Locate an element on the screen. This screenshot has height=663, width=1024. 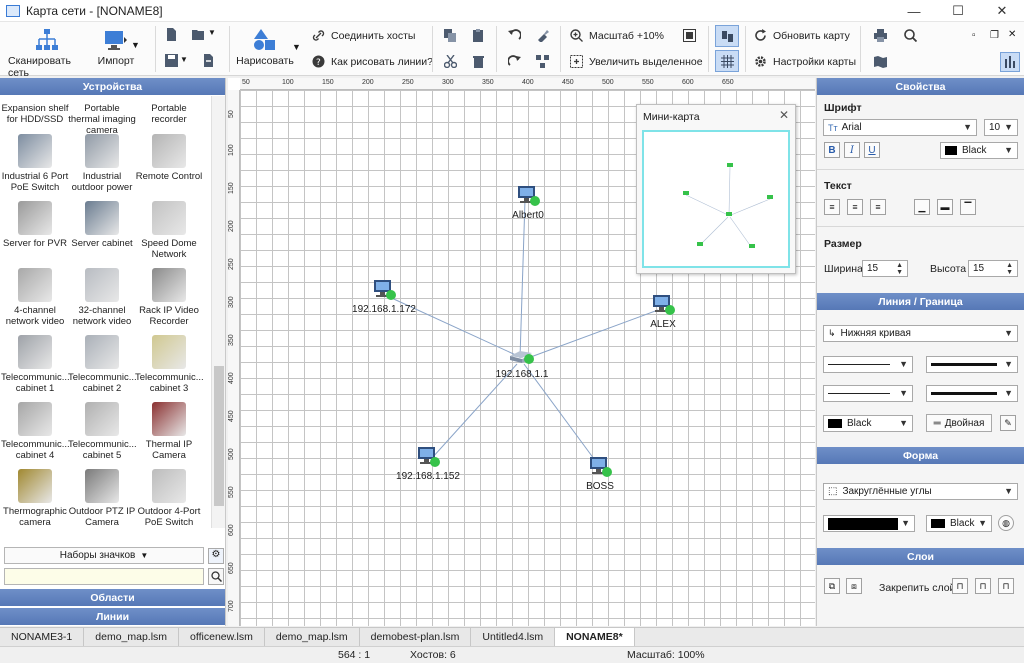
line-style-select-1: ▼ is located at coordinates (868, 364).